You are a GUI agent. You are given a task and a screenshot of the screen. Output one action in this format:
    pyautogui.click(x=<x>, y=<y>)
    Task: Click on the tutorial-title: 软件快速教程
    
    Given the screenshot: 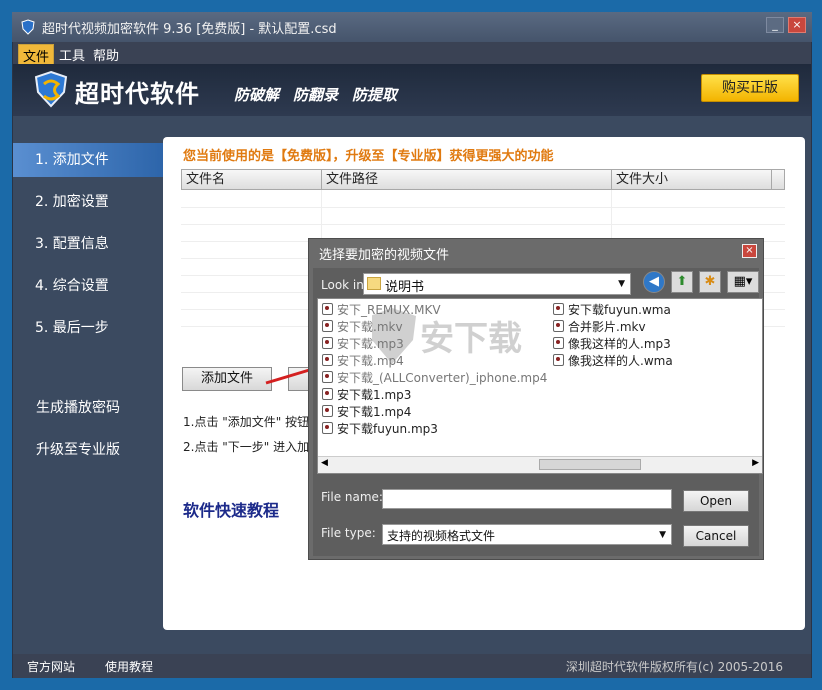 What is the action you would take?
    pyautogui.click(x=231, y=509)
    